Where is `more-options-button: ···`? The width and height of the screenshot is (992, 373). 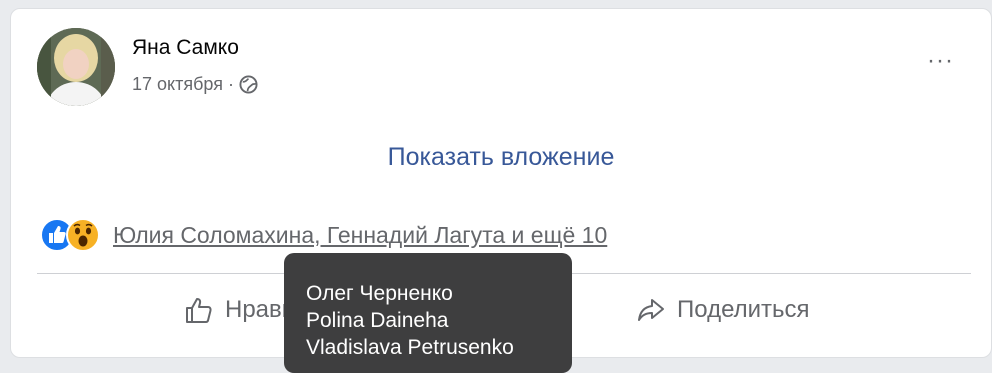
more-options-button: ··· is located at coordinates (940, 61).